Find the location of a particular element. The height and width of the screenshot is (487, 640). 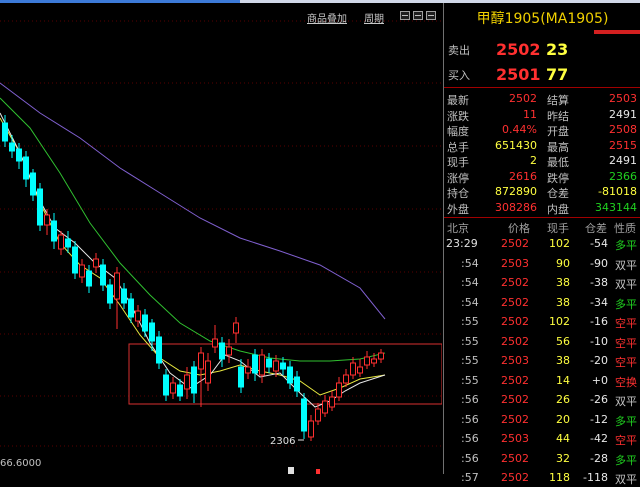

tick-row: :55 2502 102 -16 空平 is located at coordinates (542, 322).